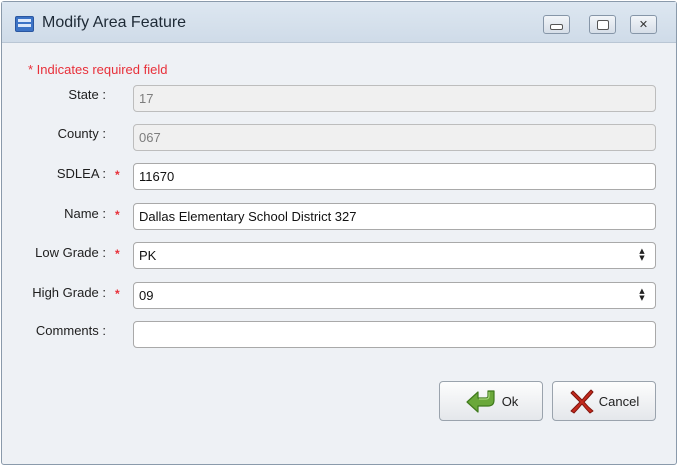 The image size is (680, 468). I want to click on county-field: 067, so click(394, 137).